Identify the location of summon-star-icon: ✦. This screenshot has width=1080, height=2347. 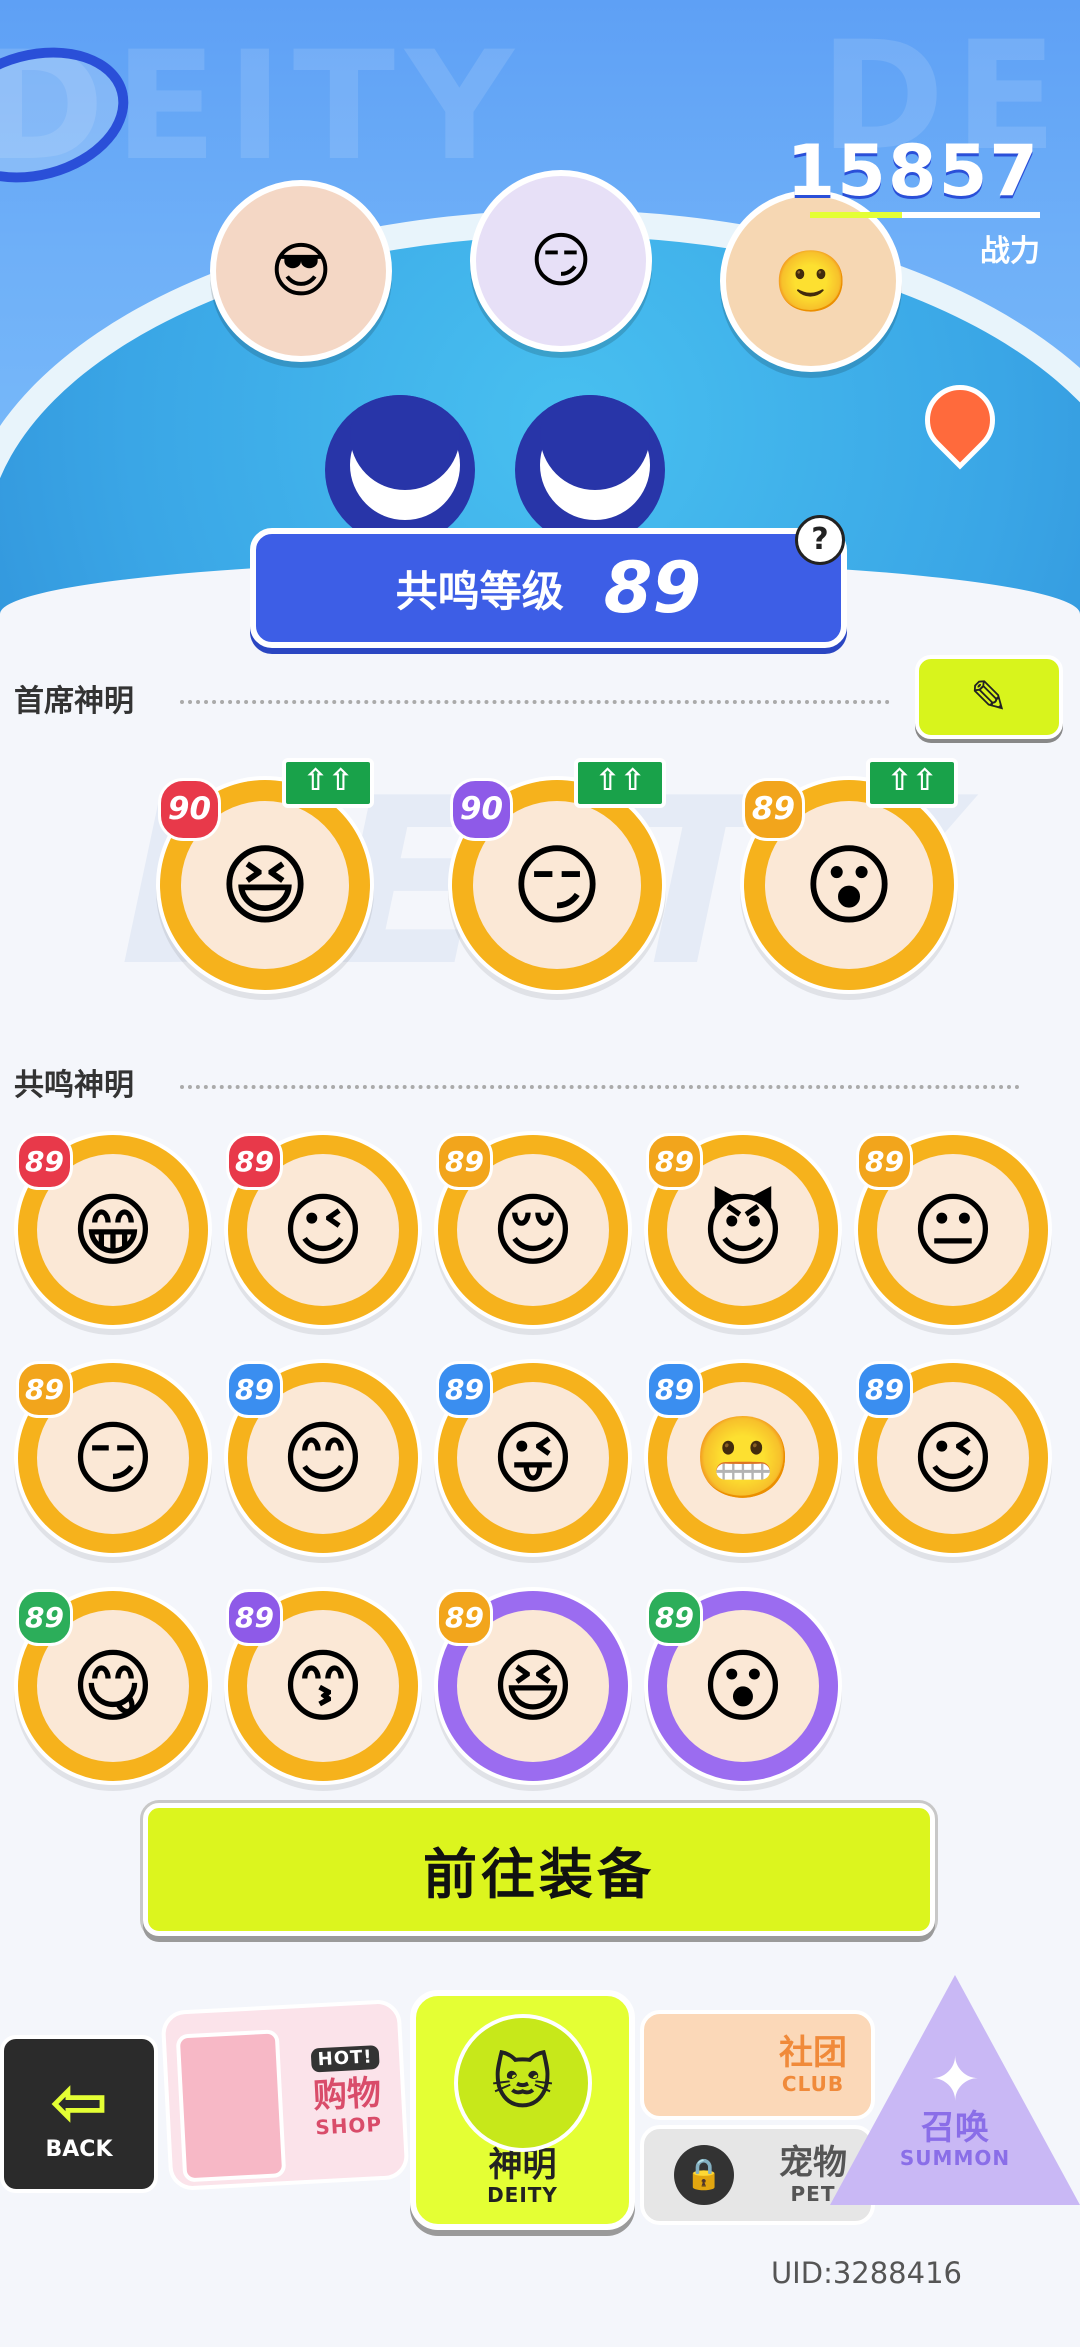
(955, 2080).